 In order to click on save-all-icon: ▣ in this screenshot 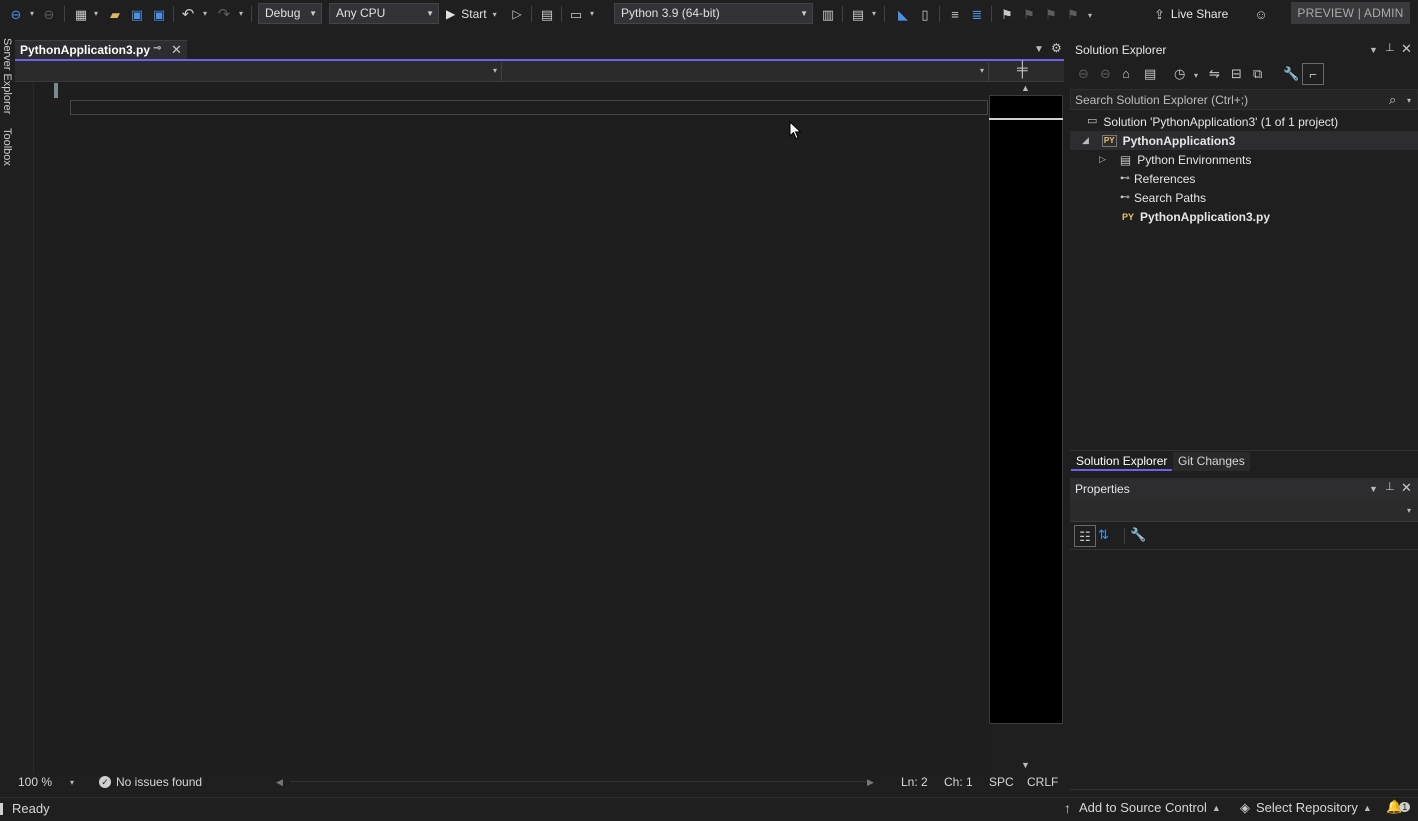, I will do `click(159, 14)`.